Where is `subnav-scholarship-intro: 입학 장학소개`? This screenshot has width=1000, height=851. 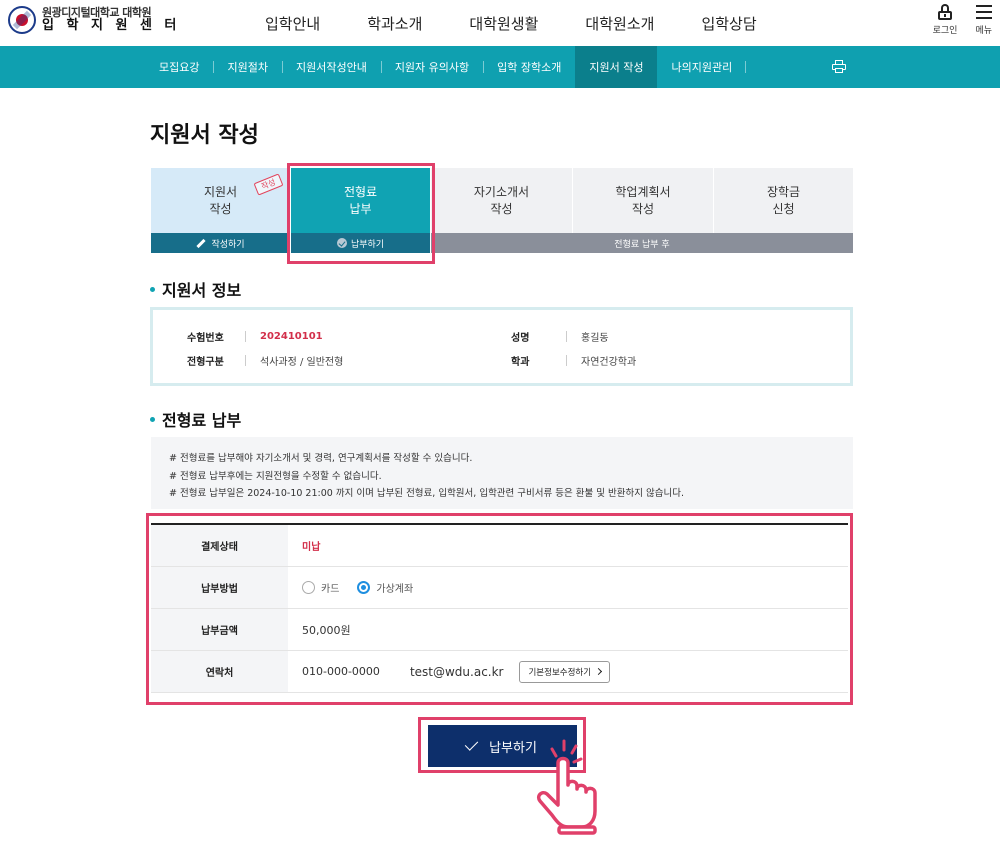
subnav-scholarship-intro: 입학 장학소개 is located at coordinates (529, 67).